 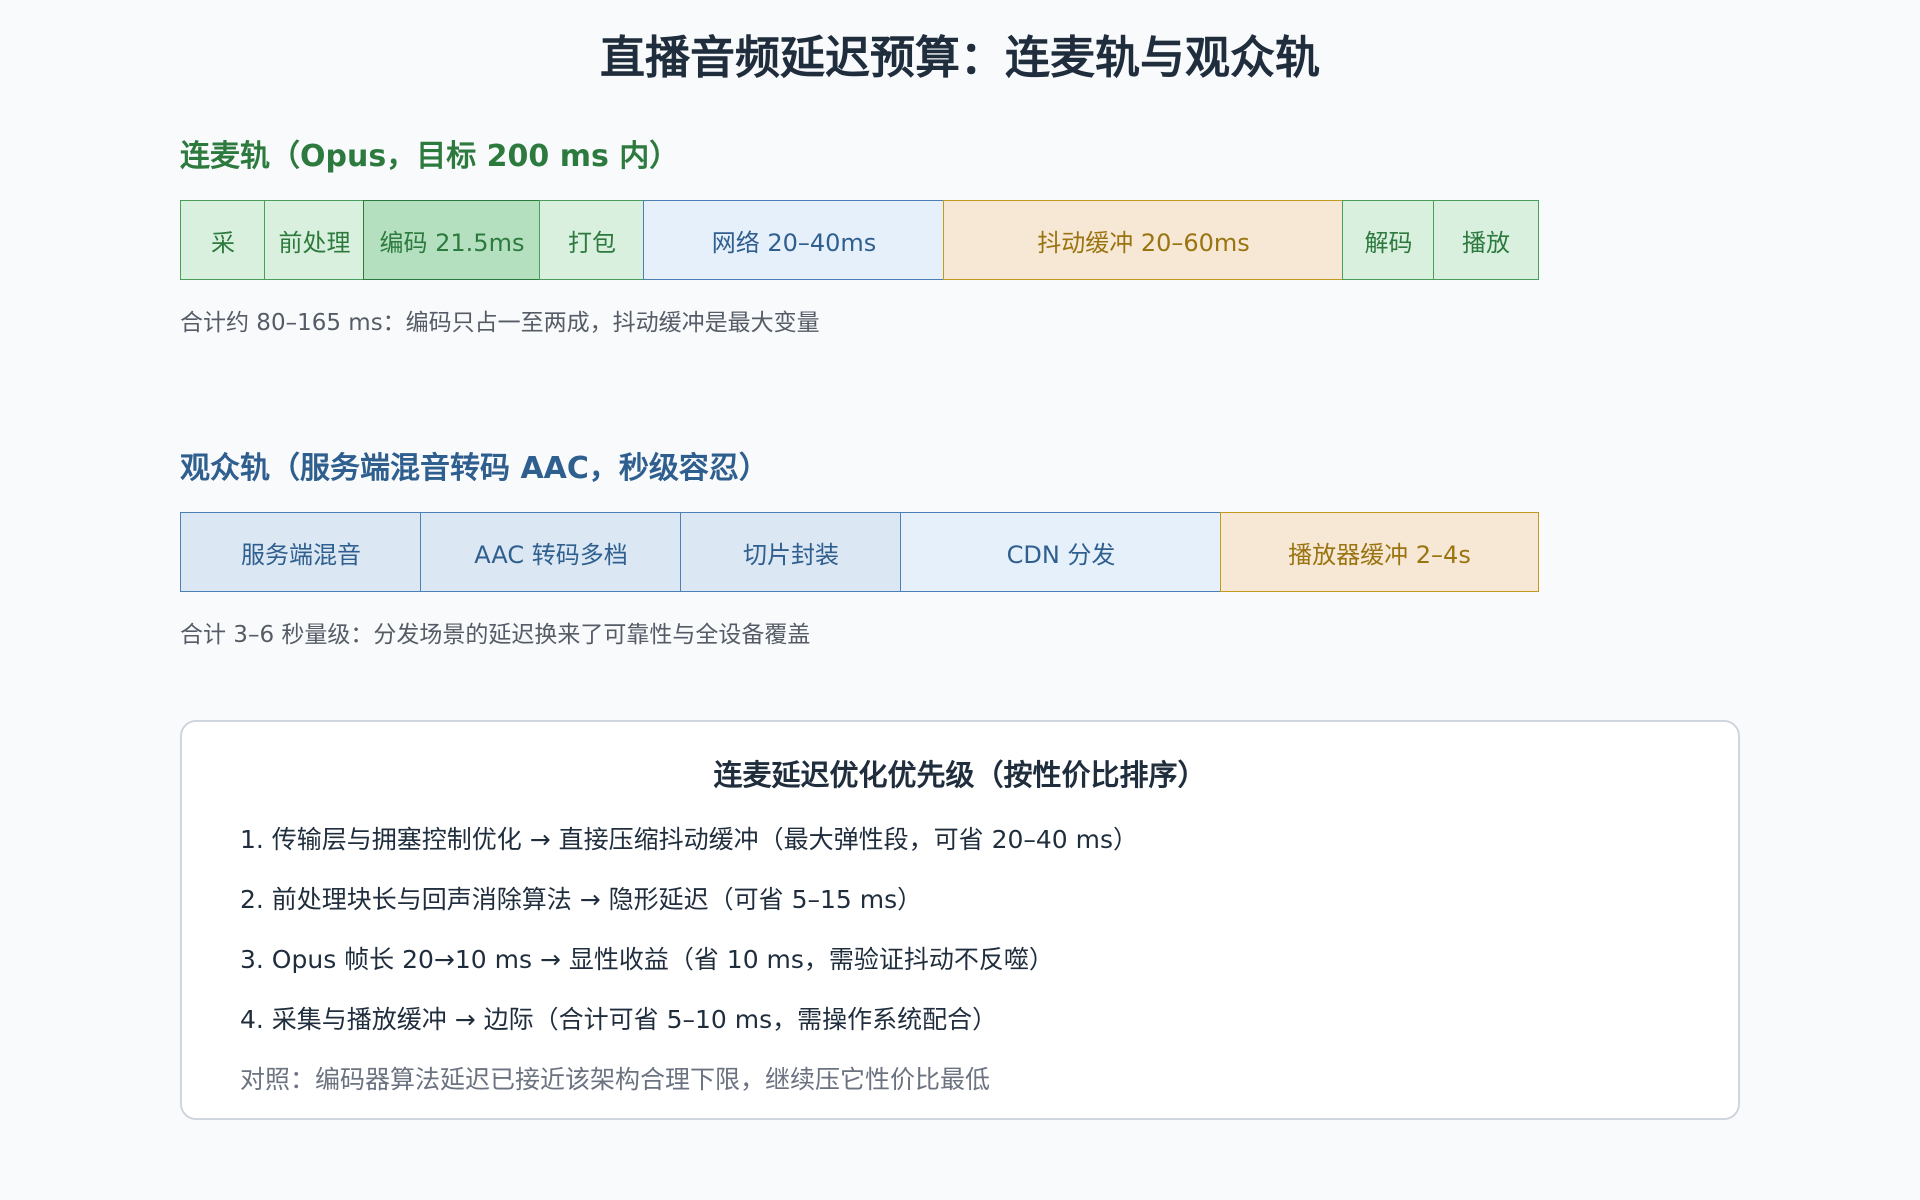 What do you see at coordinates (1143, 240) in the screenshot?
I see `mic-segment-jitter-buffer: 抖动缓冲 20–60ms` at bounding box center [1143, 240].